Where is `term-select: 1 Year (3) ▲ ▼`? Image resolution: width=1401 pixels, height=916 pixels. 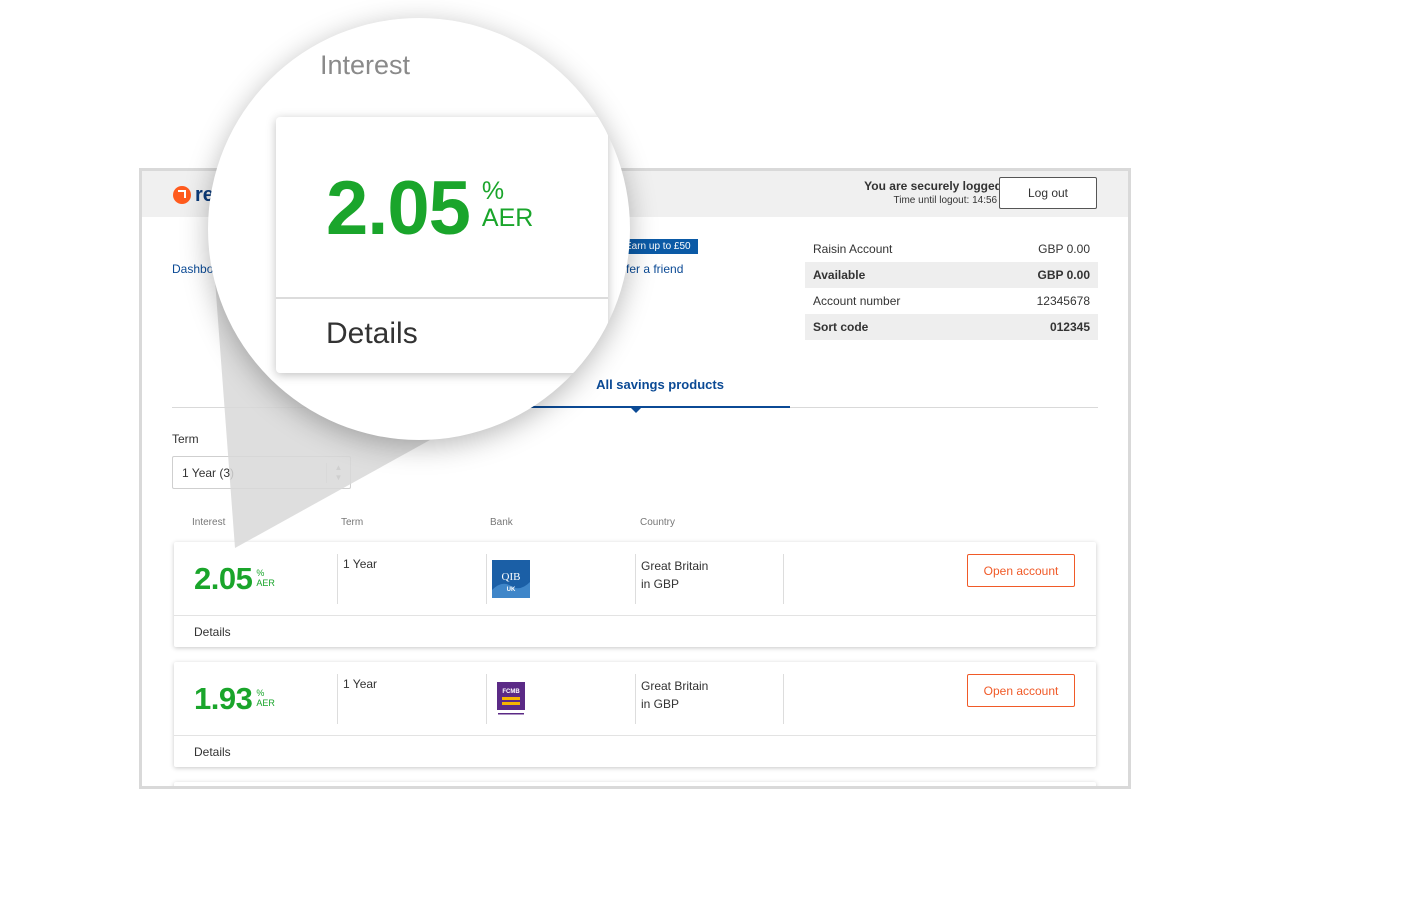 term-select: 1 Year (3) ▲ ▼ is located at coordinates (261, 472).